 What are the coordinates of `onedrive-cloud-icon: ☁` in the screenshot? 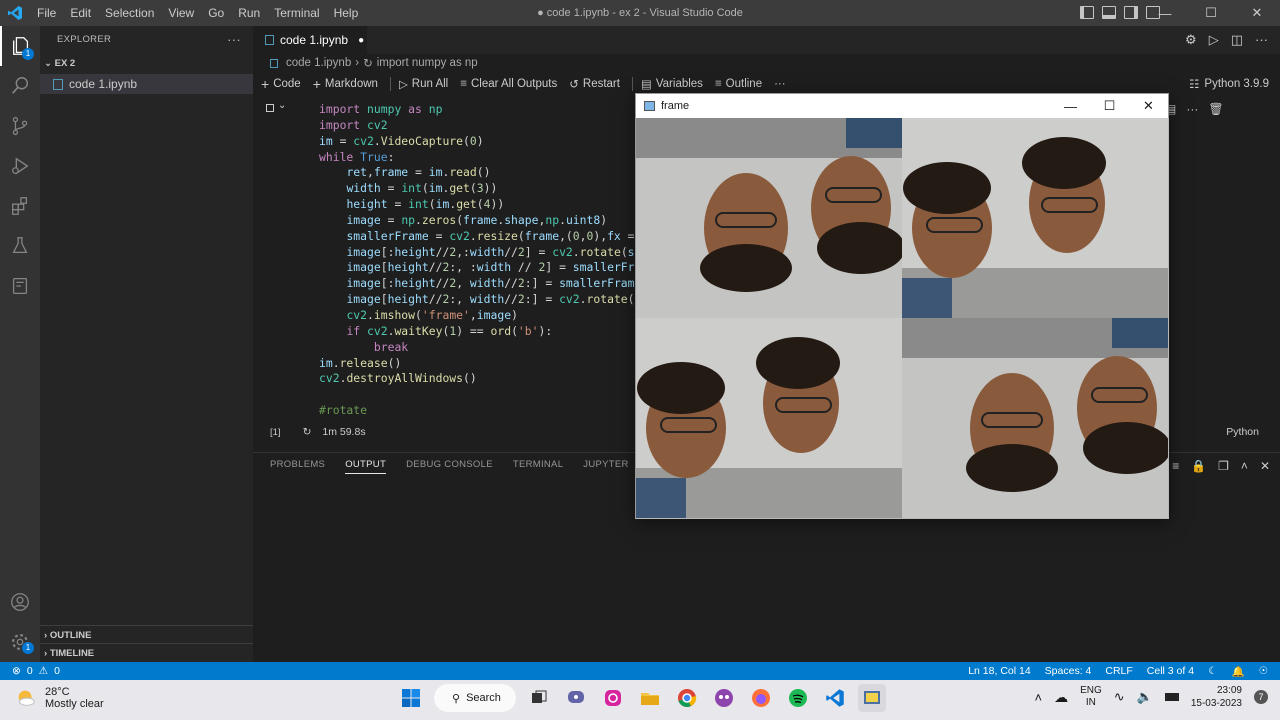 It's located at (1061, 697).